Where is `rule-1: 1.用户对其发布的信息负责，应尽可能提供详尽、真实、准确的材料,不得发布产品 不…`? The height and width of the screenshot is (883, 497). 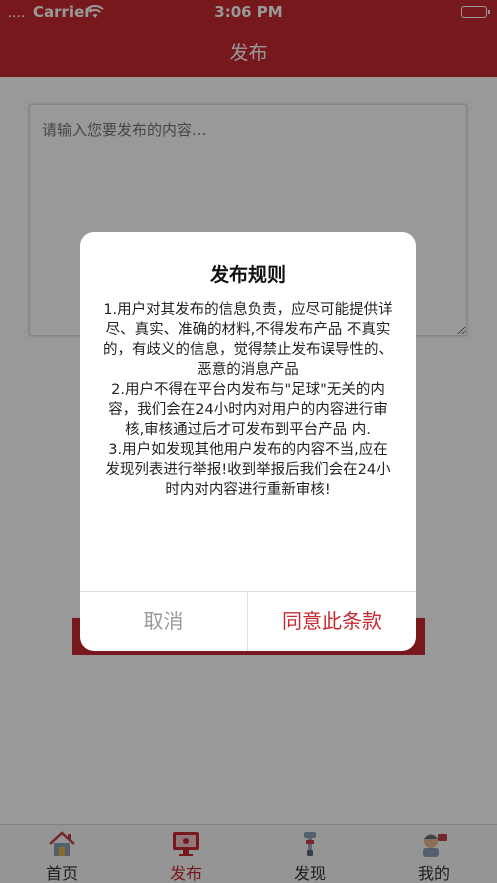 rule-1: 1.用户对其发布的信息负责，应尽可能提供详尽、真实、准确的材料,不得发布产品 不… is located at coordinates (248, 340).